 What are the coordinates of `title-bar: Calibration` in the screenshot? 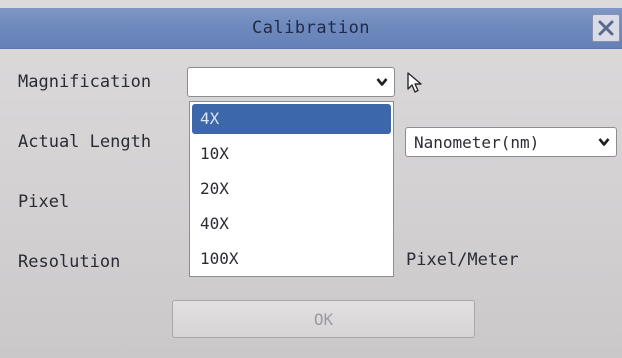 It's located at (311, 28).